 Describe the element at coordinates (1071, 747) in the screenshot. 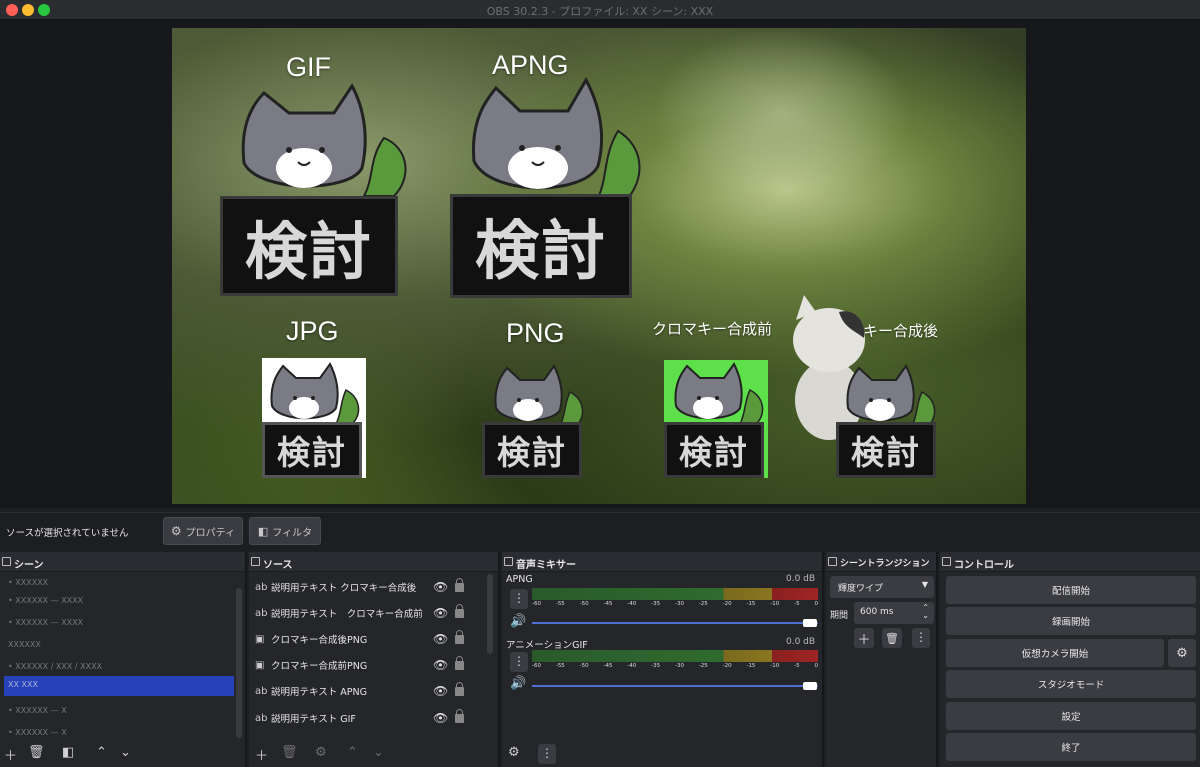

I see `exit-button: 終了` at that location.